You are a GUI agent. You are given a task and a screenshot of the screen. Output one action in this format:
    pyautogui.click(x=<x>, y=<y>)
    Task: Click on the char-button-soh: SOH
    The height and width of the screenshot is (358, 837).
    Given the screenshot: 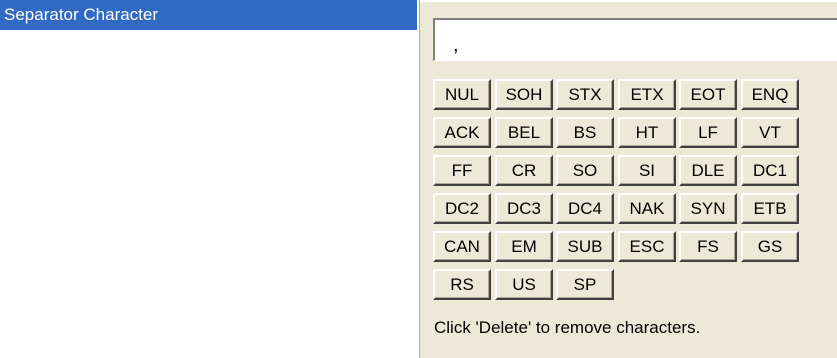 What is the action you would take?
    pyautogui.click(x=524, y=94)
    